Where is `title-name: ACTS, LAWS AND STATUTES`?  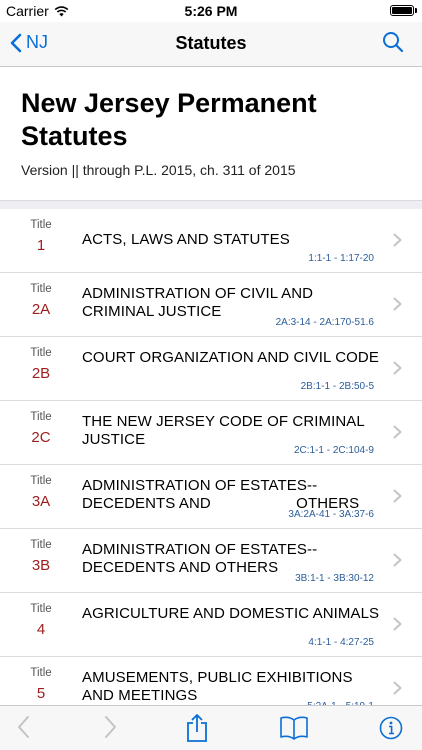 title-name: ACTS, LAWS AND STATUTES is located at coordinates (186, 239).